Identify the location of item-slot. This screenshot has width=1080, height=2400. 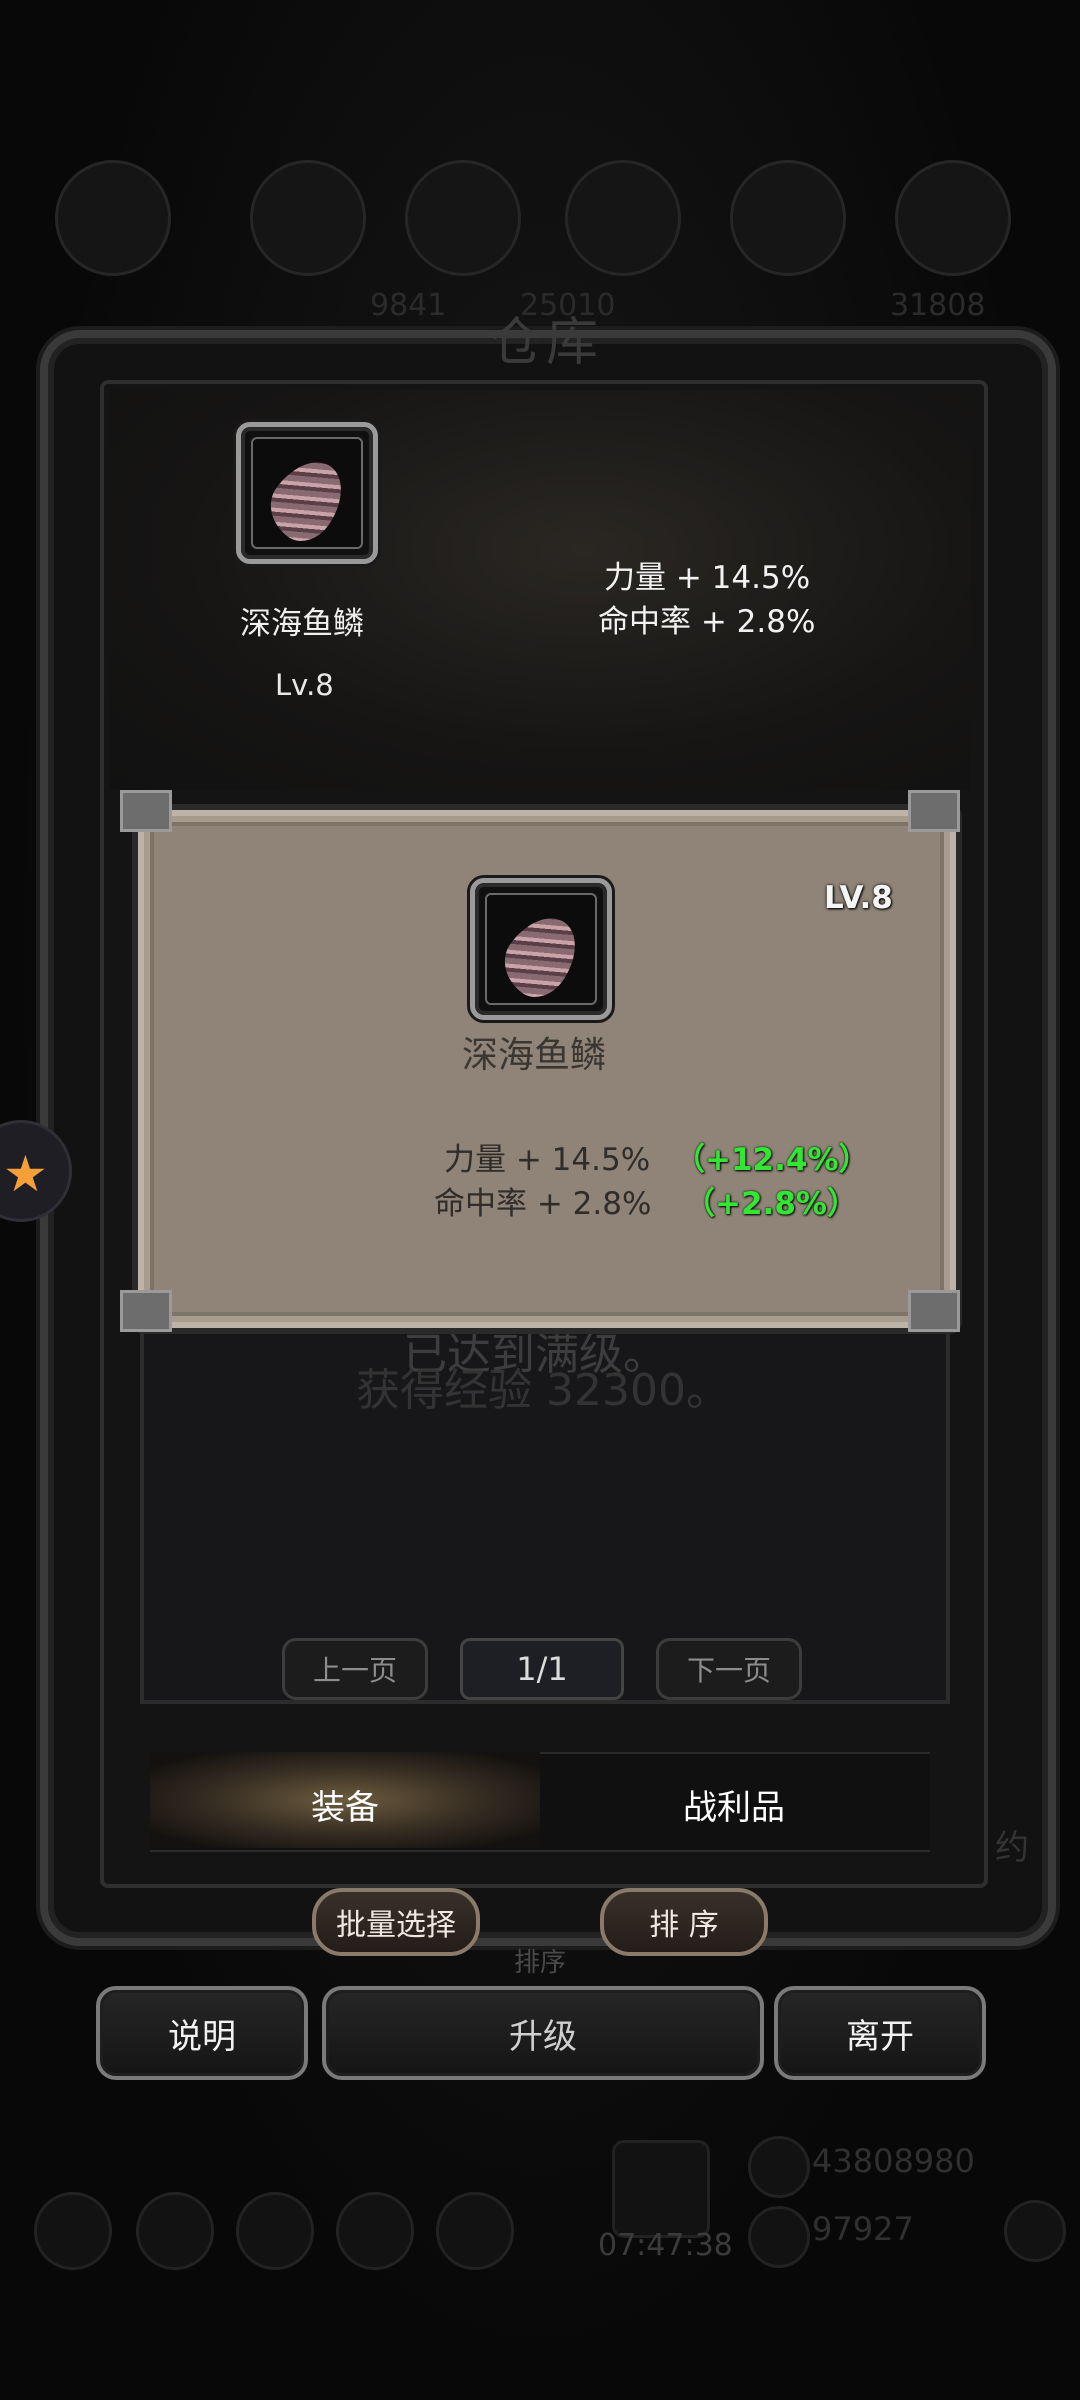
(307, 493).